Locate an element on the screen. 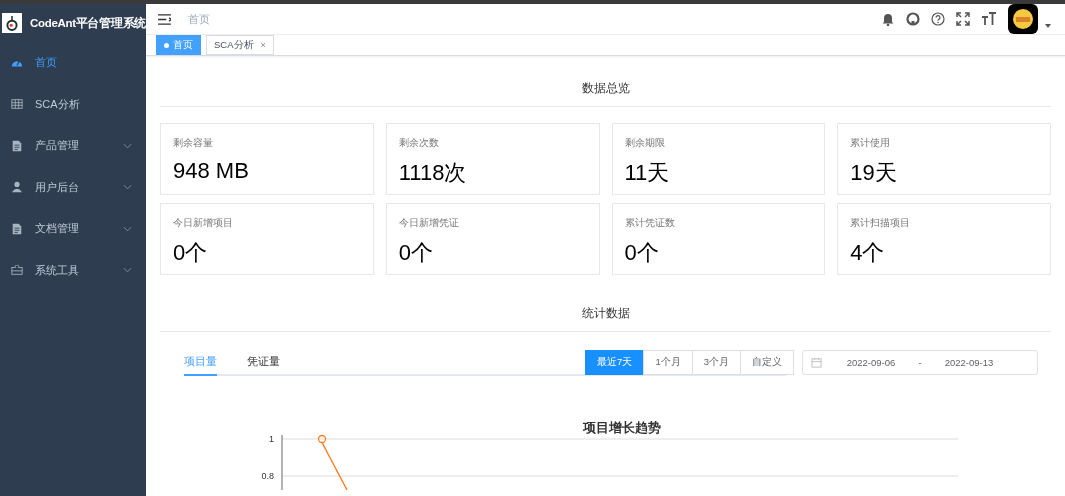 The height and width of the screenshot is (496, 1065). caret-icon is located at coordinates (1048, 26).